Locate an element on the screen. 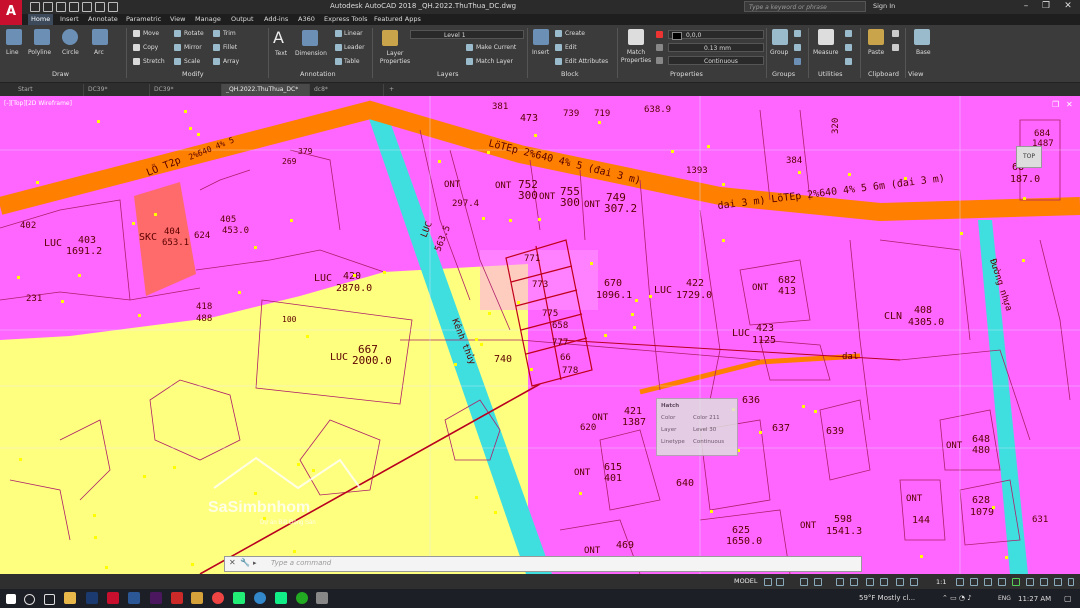 The image size is (1080, 608). photoshop-icon is located at coordinates (92, 598).